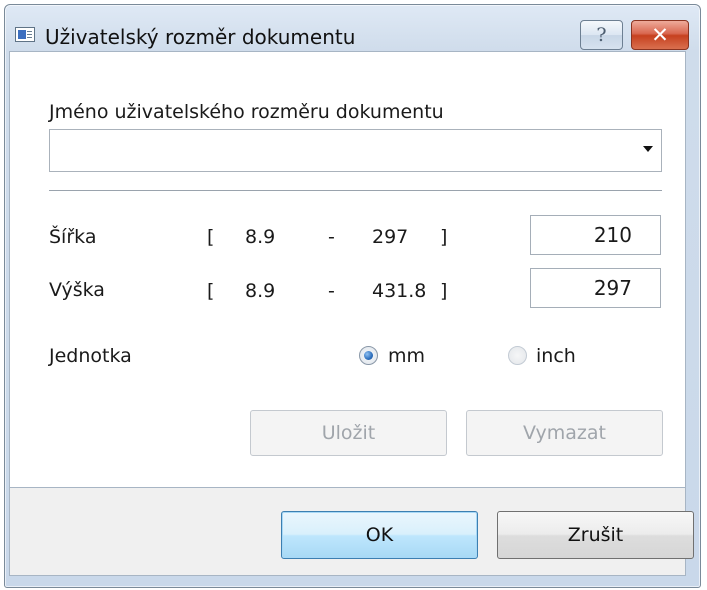 This screenshot has height=590, width=707. What do you see at coordinates (25, 34) in the screenshot?
I see `window-app-icon` at bounding box center [25, 34].